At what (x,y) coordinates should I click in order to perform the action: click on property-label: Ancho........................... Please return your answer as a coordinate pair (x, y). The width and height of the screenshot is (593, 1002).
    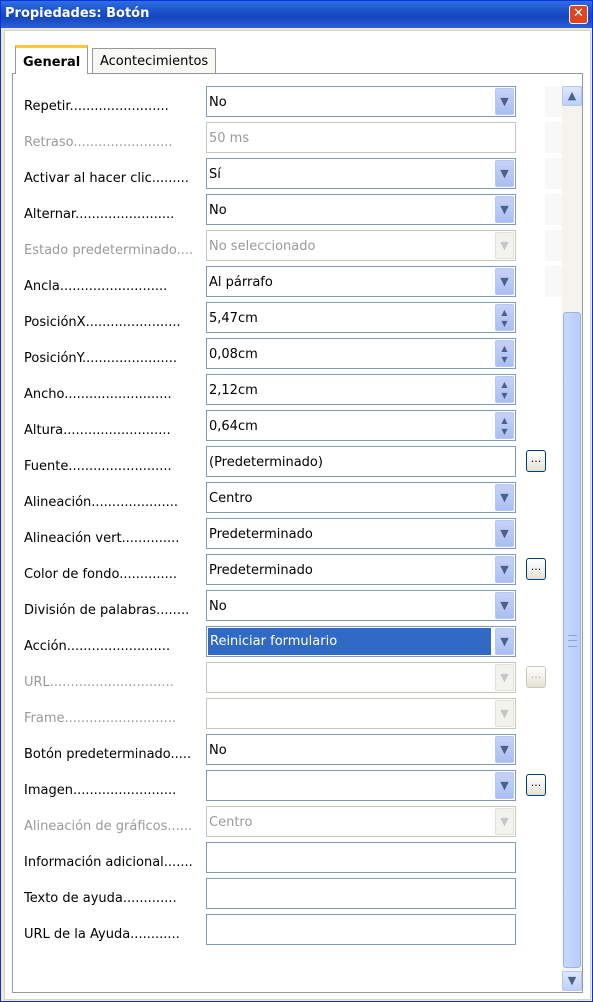
    Looking at the image, I should click on (98, 394).